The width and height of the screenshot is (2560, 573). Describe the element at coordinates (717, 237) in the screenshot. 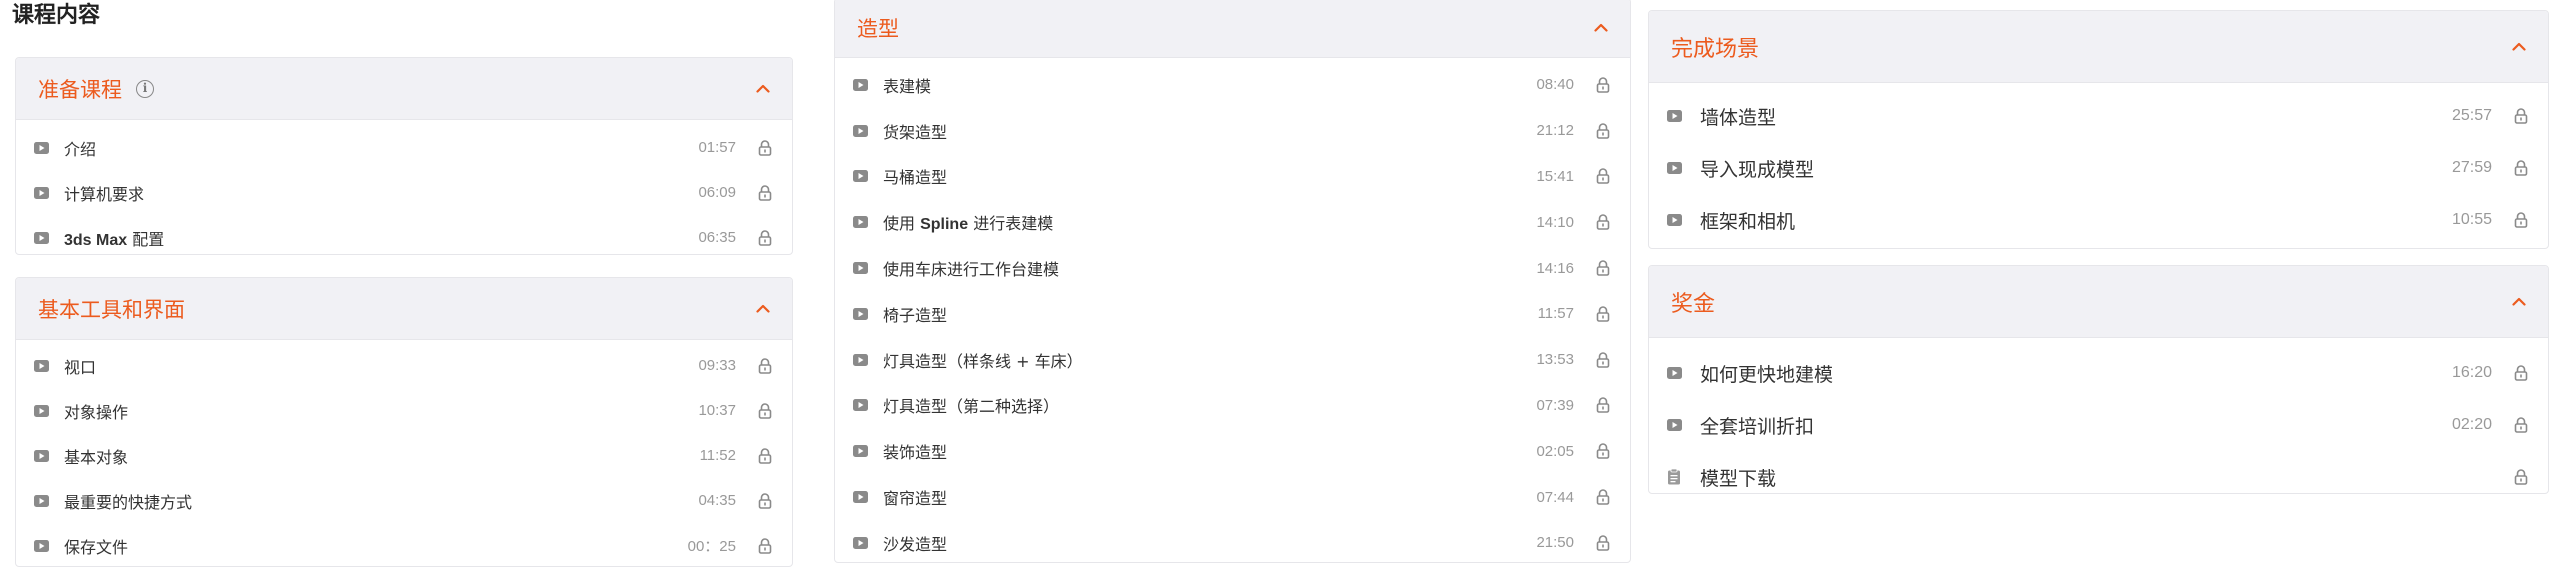

I see `lesson-duration: 06:35` at that location.